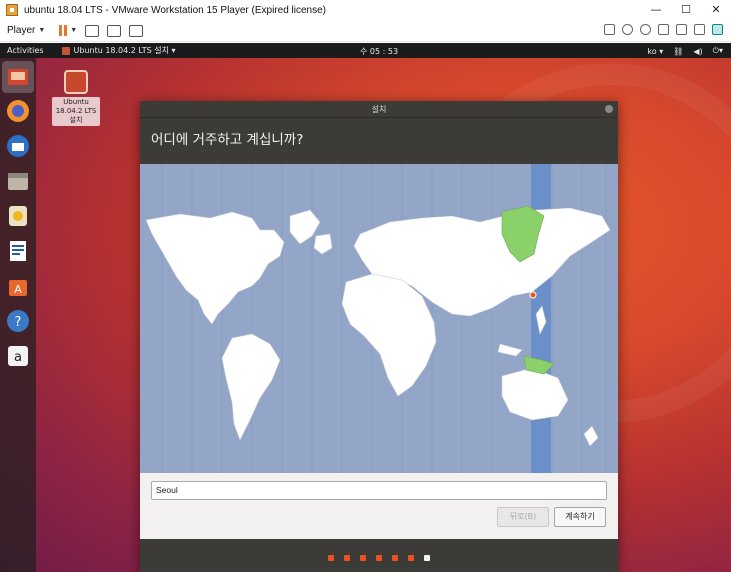 The image size is (731, 572). Describe the element at coordinates (663, 29) in the screenshot. I see `printer-icon` at that location.